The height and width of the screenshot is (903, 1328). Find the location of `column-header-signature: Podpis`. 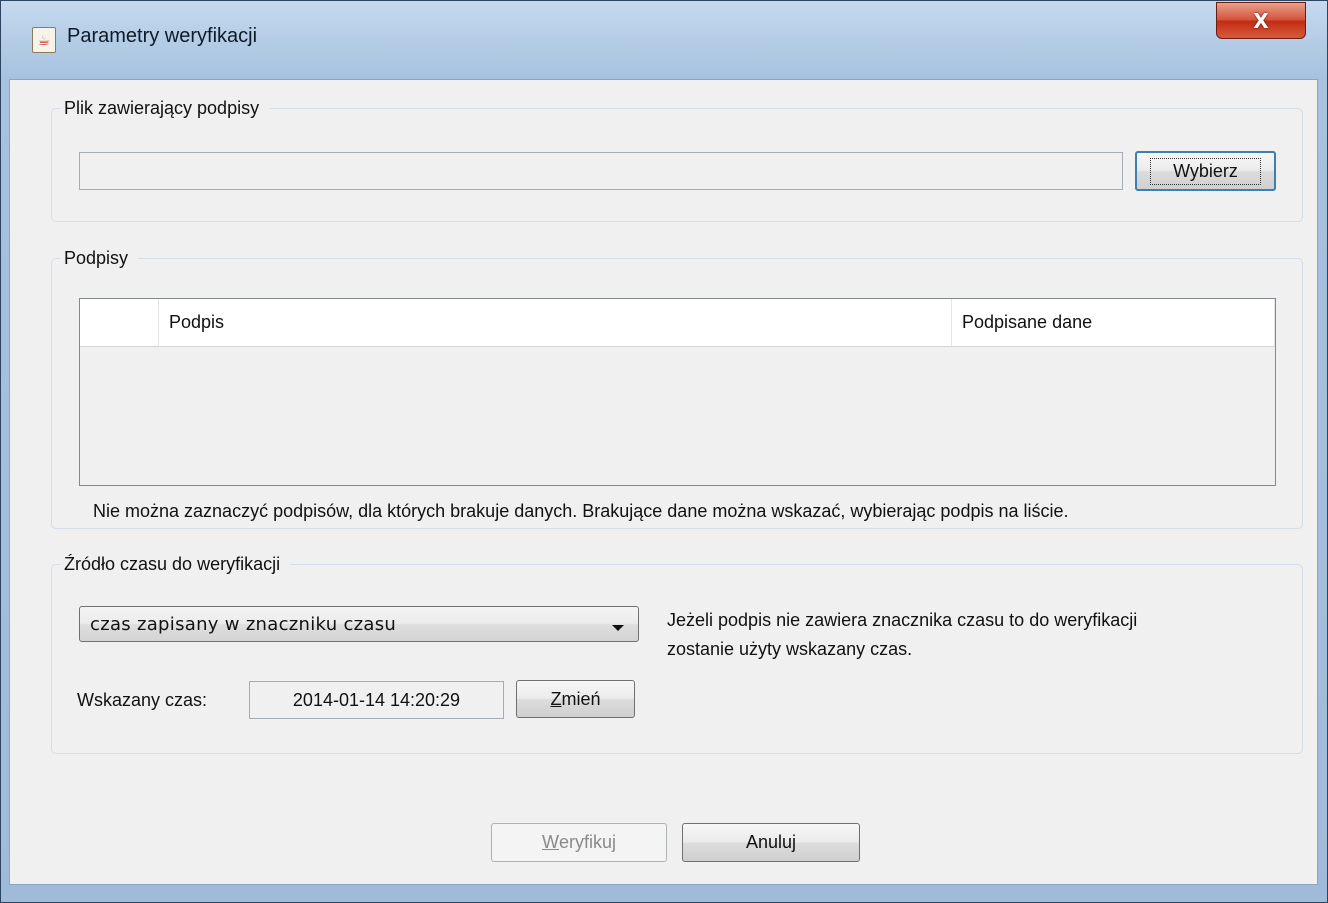

column-header-signature: Podpis is located at coordinates (555, 322).